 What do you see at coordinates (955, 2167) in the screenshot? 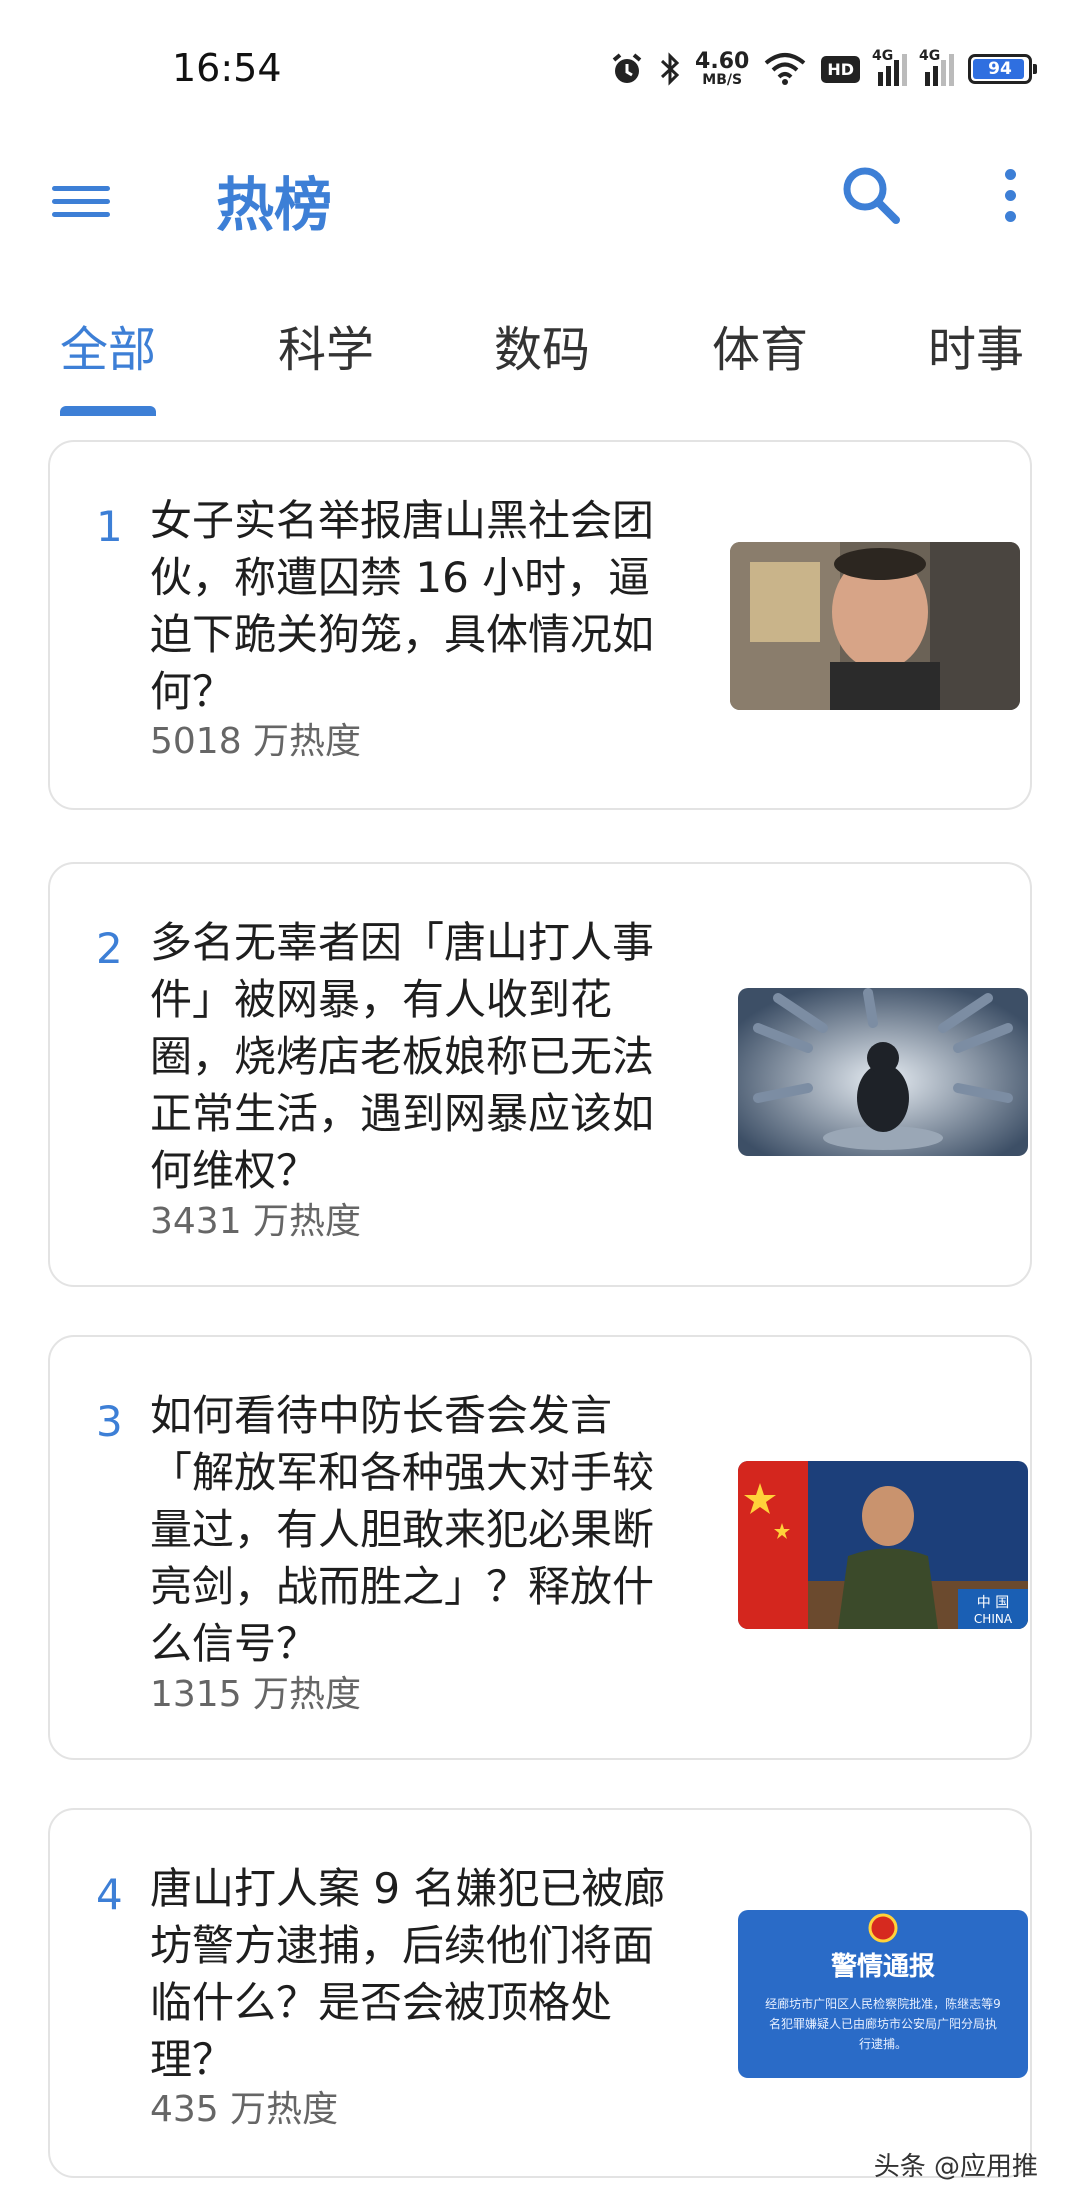
I see `watermark: 头条 @应用推` at bounding box center [955, 2167].